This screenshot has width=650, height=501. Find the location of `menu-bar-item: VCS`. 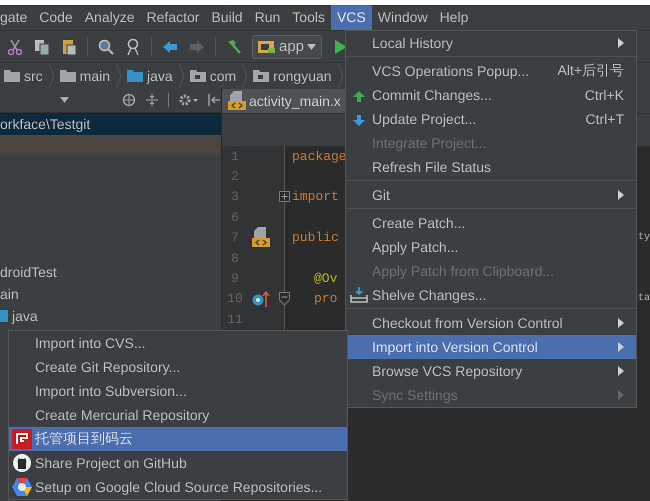

menu-bar-item: VCS is located at coordinates (351, 17).